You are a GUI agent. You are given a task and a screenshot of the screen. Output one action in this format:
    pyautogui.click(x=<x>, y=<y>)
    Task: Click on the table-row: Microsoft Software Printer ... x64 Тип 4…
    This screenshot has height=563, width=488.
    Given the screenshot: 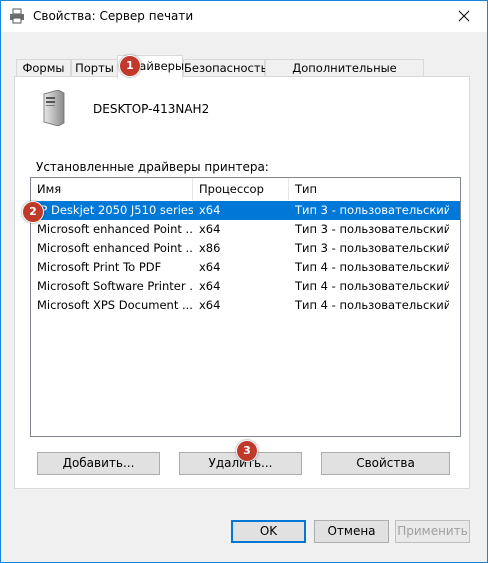 What is the action you would take?
    pyautogui.click(x=245, y=286)
    